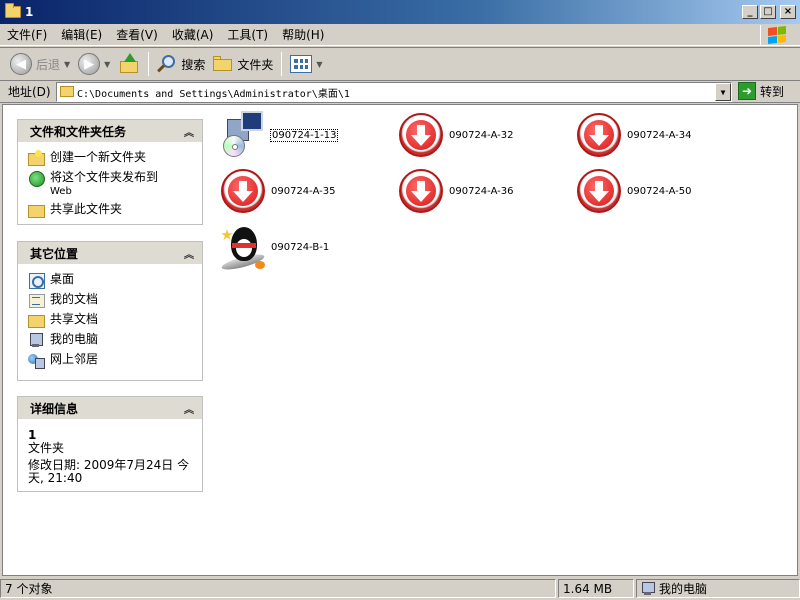 The image size is (800, 600). Describe the element at coordinates (89, 64) in the screenshot. I see `forward-arrow-icon: ▶` at that location.